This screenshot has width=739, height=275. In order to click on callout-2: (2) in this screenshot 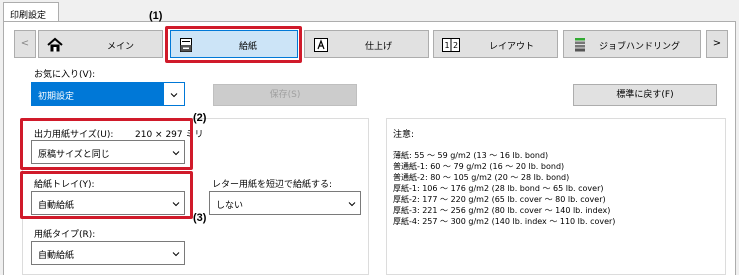, I will do `click(200, 118)`.